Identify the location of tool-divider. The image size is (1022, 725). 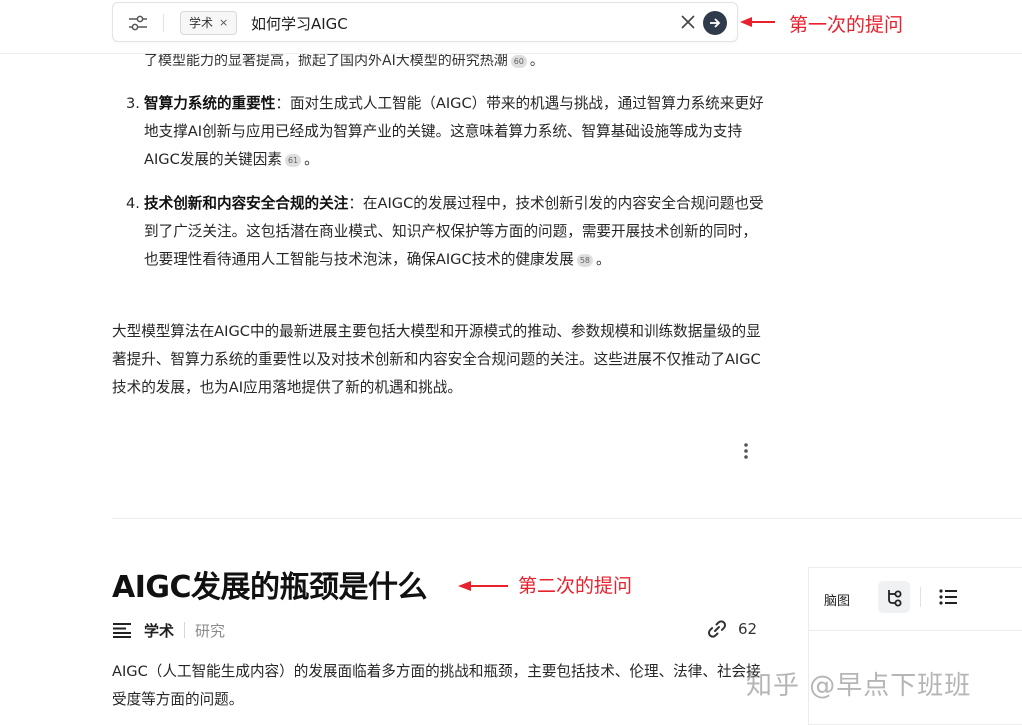
(920, 597).